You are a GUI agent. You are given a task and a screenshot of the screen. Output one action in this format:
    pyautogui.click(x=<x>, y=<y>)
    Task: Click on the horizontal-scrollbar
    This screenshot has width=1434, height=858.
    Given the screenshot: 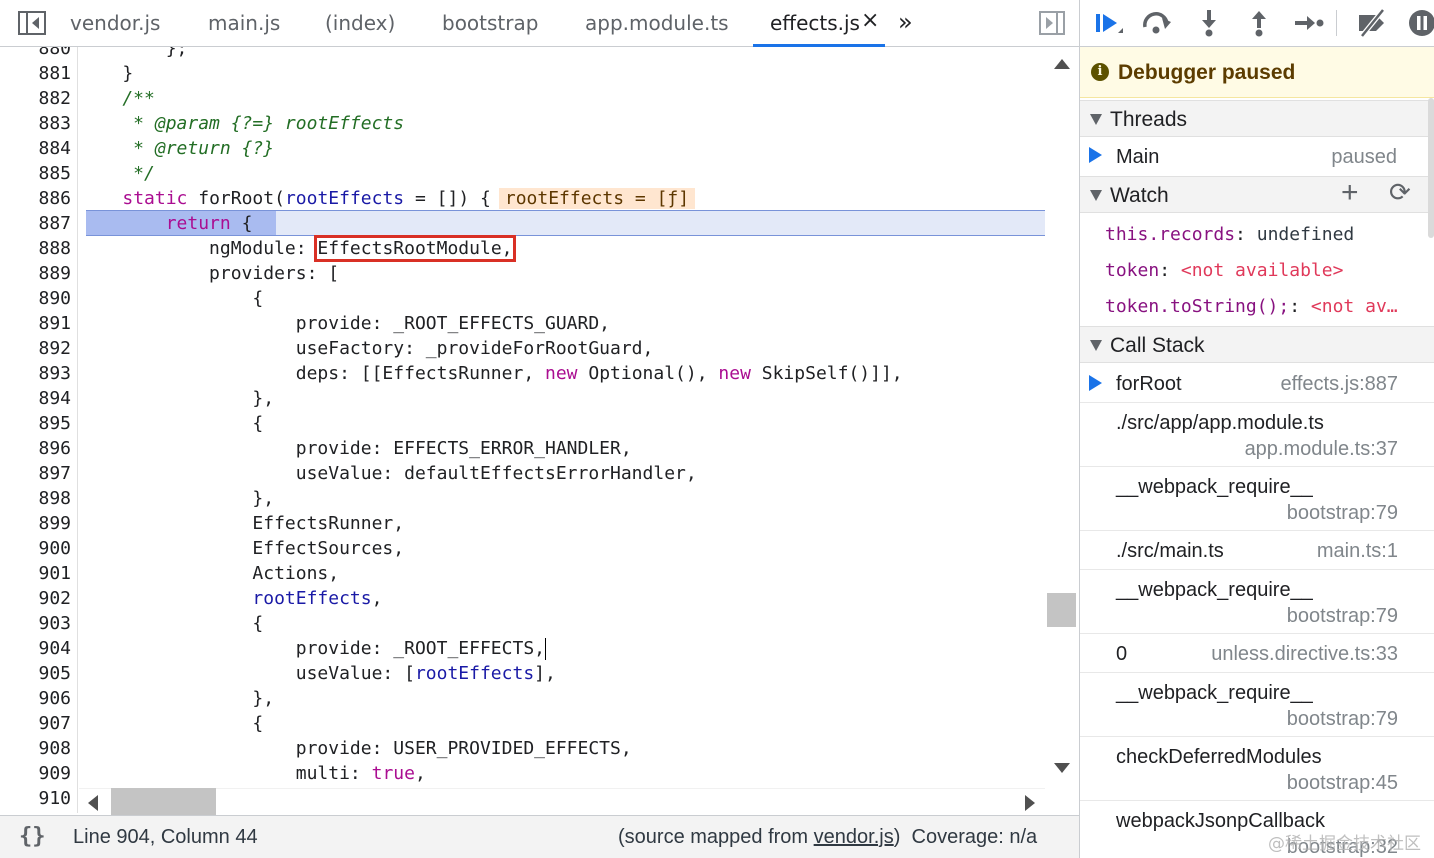 What is the action you would take?
    pyautogui.click(x=562, y=801)
    